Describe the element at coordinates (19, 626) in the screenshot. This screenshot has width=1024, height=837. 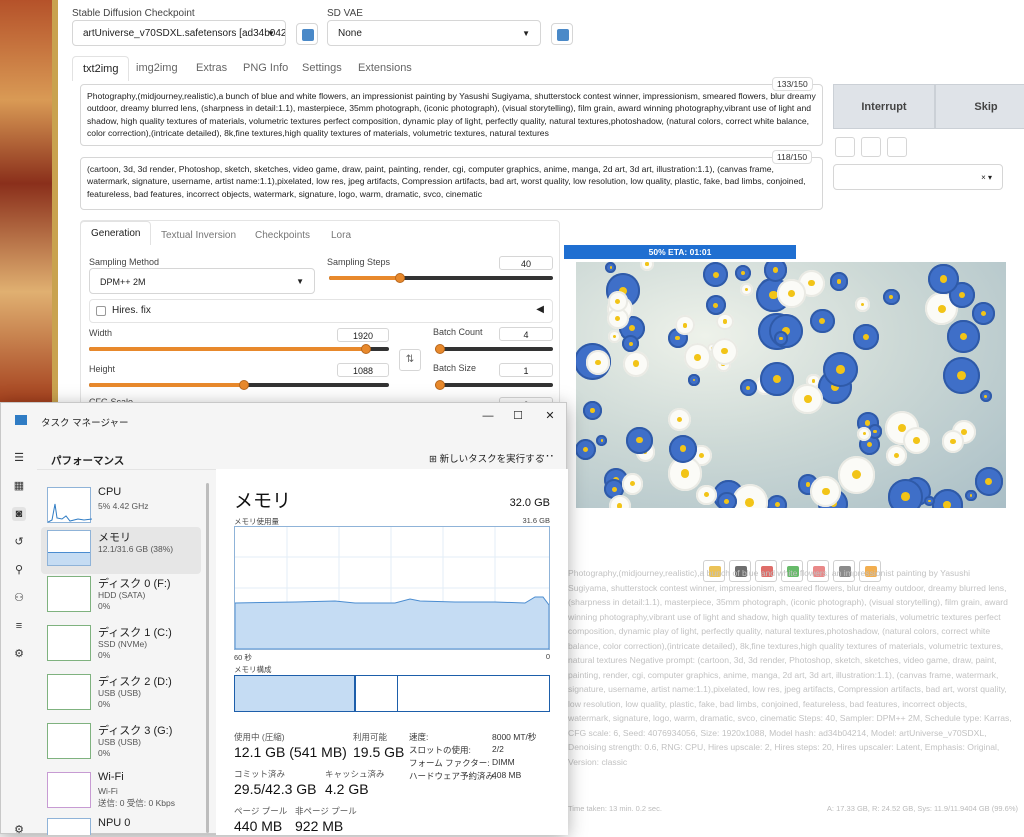
I see `details-icon: ≡` at that location.